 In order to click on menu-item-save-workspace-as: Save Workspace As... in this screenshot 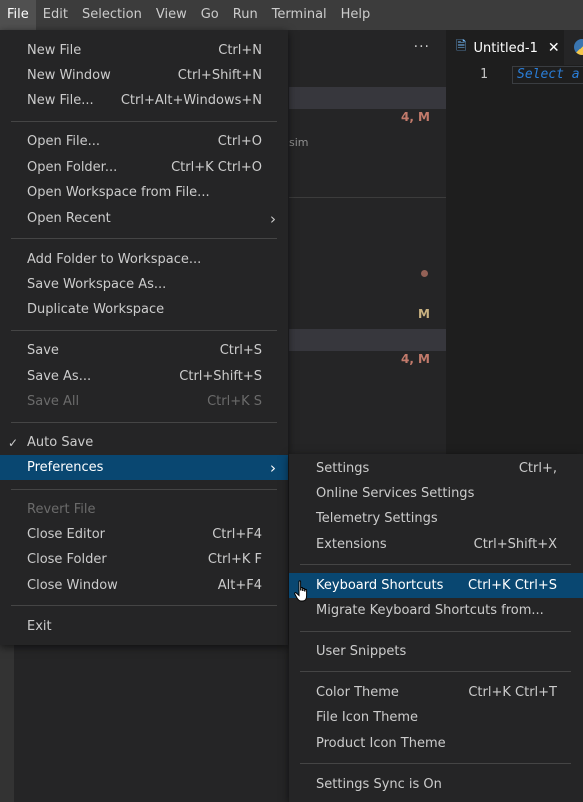, I will do `click(144, 284)`.